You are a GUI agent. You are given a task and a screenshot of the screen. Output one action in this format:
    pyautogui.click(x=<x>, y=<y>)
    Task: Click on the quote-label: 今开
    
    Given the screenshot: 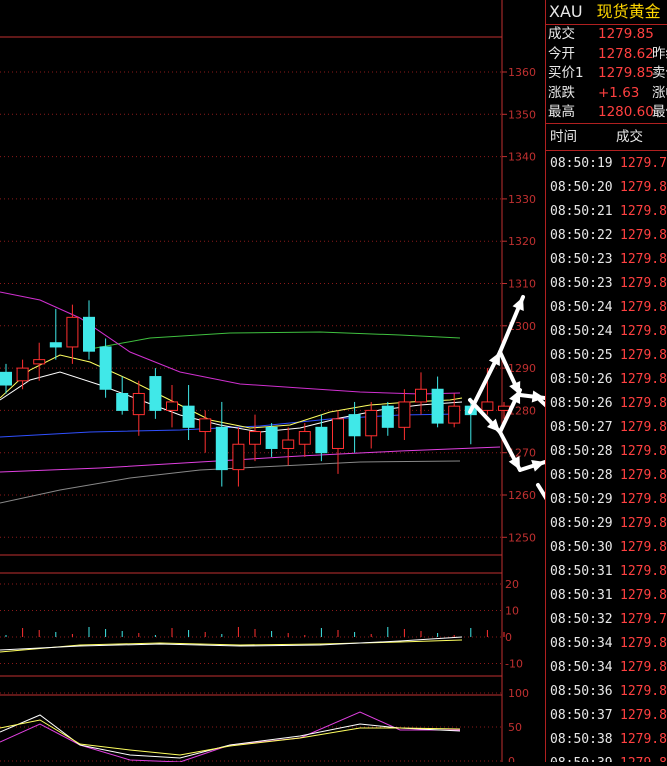 What is the action you would take?
    pyautogui.click(x=561, y=53)
    